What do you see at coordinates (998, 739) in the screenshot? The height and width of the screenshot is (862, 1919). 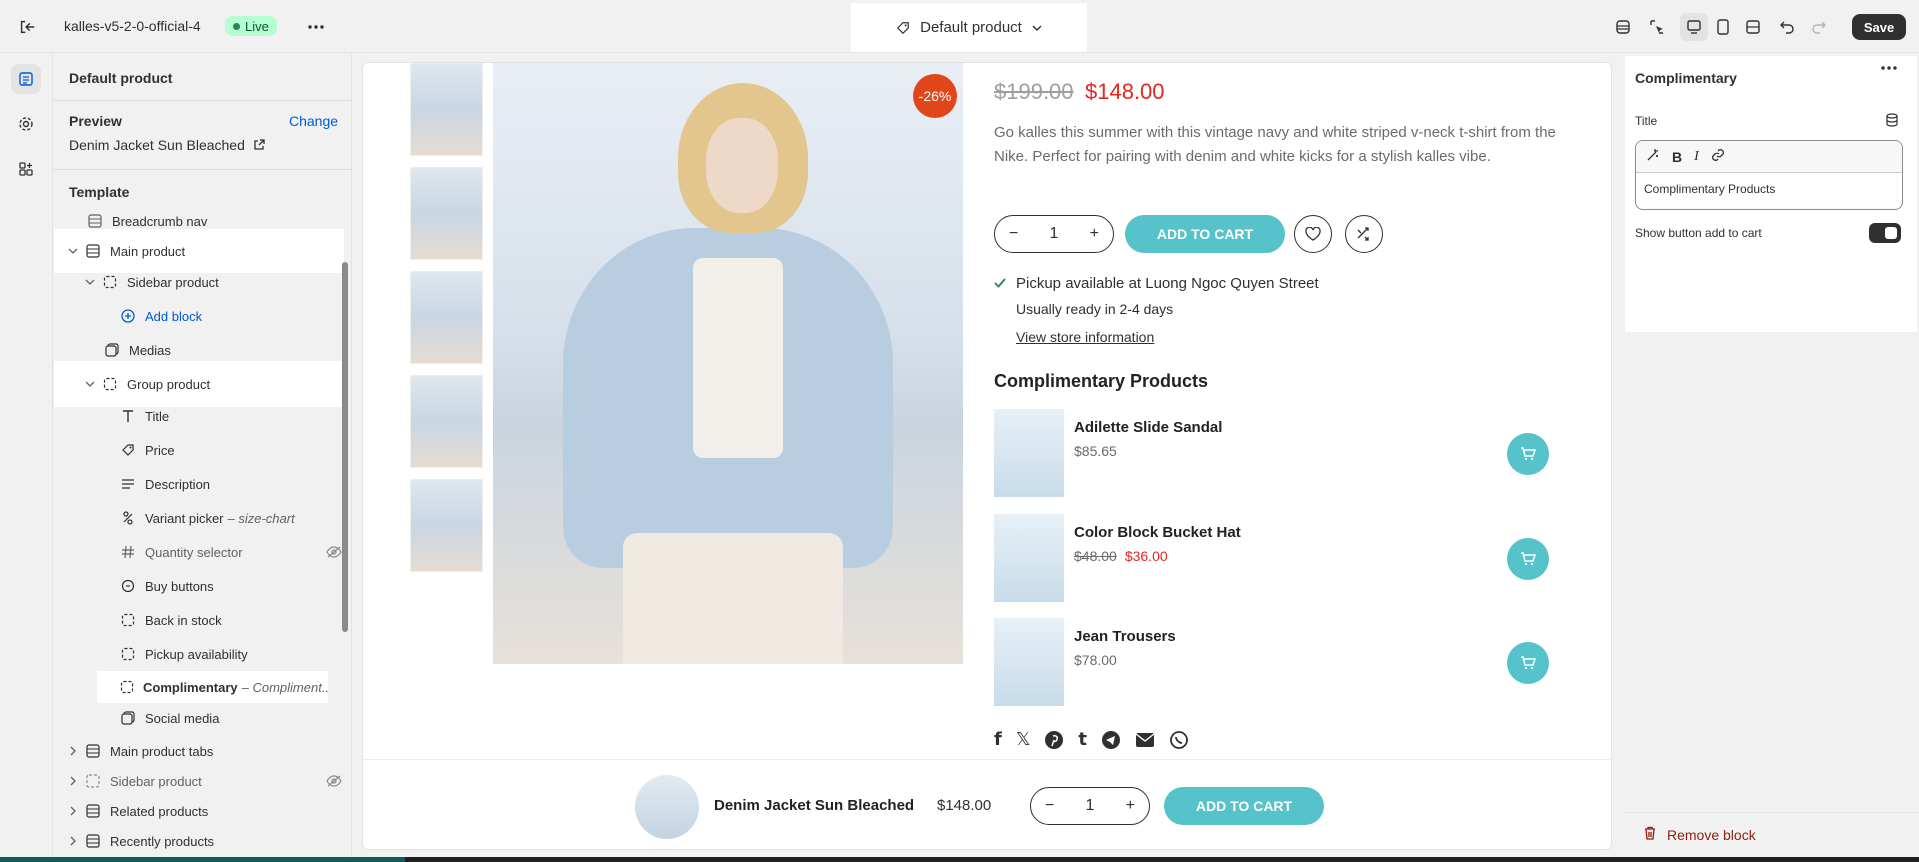 I see `facebook-icon: f` at bounding box center [998, 739].